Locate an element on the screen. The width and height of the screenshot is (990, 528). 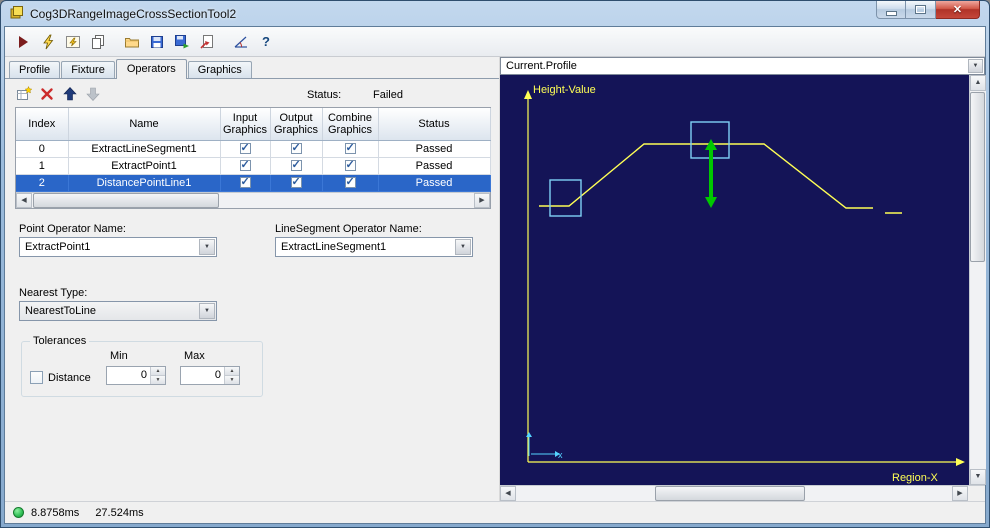
display-vscroll-thumb is located at coordinates (977, 177).